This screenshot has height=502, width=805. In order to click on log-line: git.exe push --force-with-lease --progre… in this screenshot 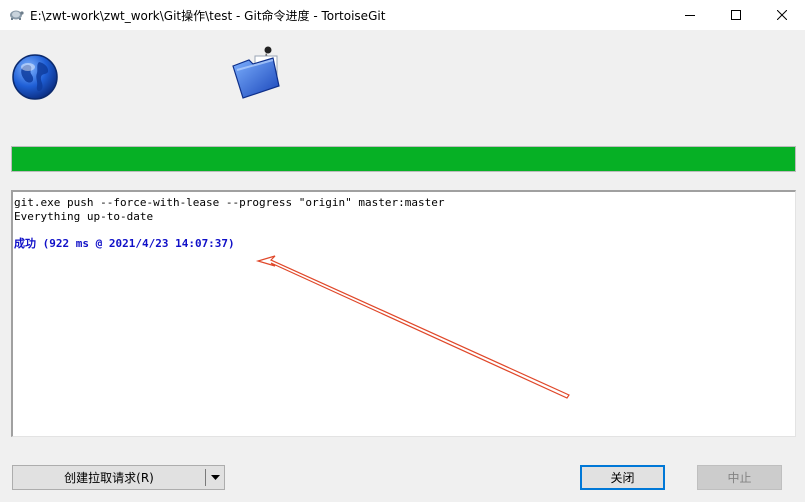, I will do `click(229, 202)`.